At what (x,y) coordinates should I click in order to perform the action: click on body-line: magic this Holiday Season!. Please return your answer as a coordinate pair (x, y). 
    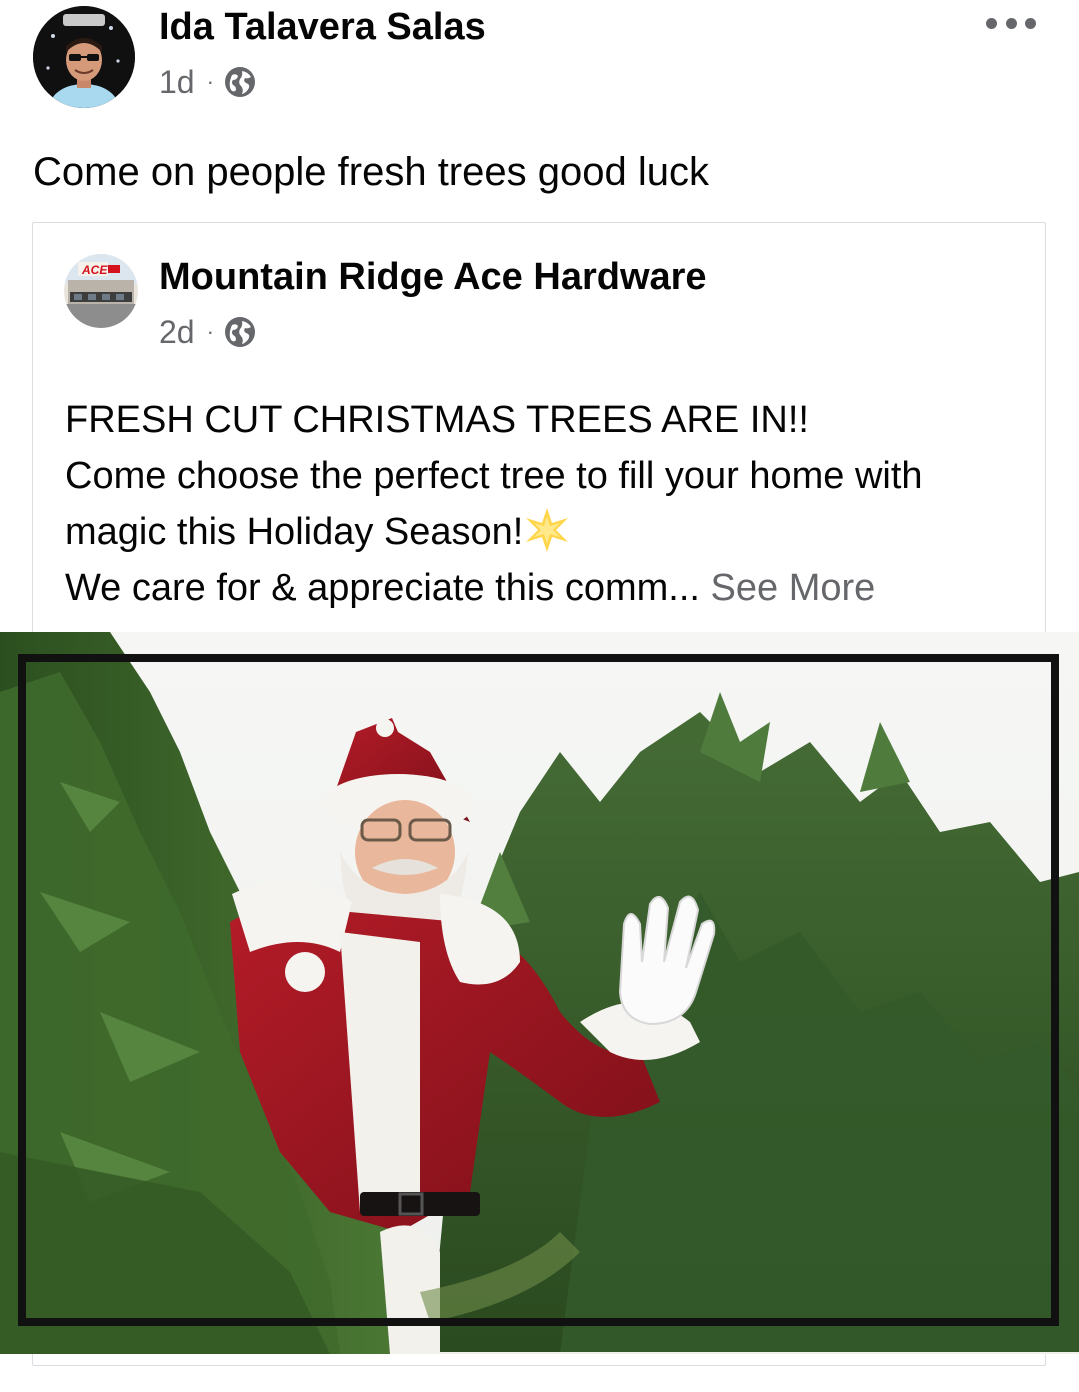
    Looking at the image, I should click on (552, 532).